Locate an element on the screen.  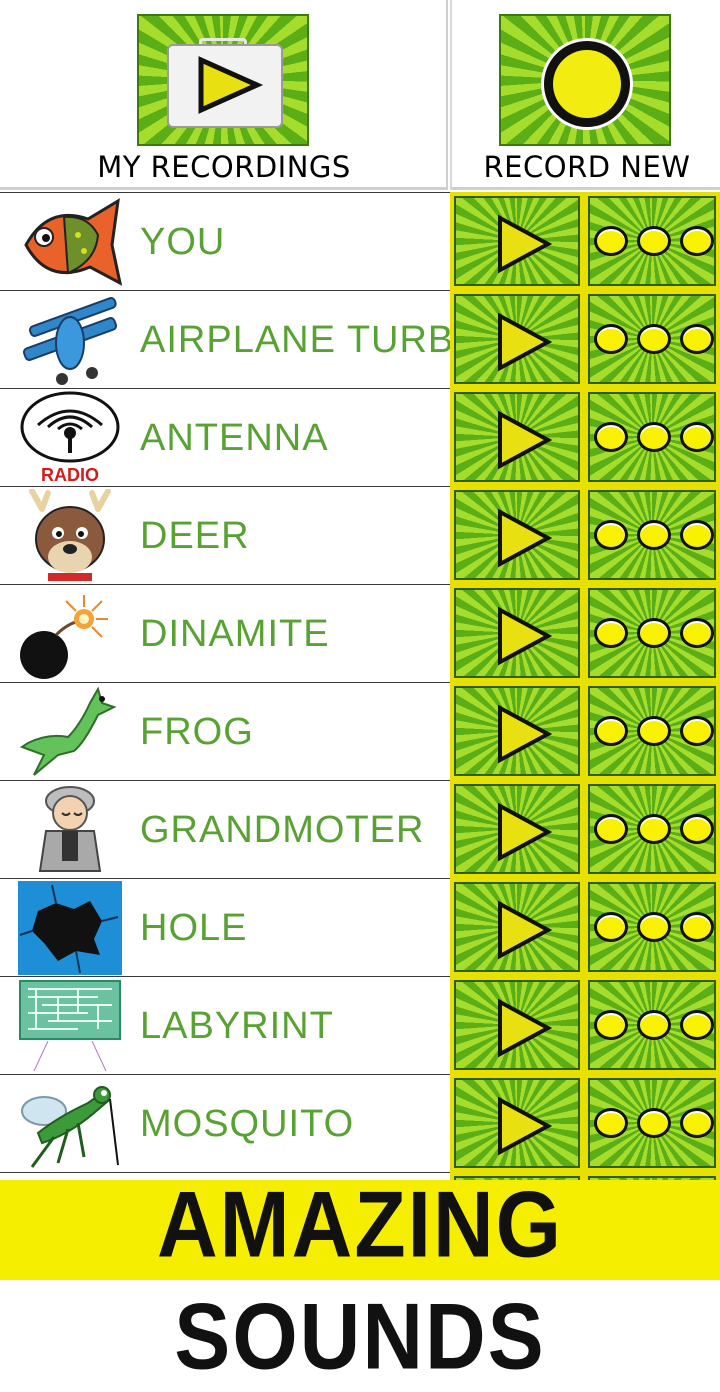
my-recordings-button is located at coordinates (223, 80).